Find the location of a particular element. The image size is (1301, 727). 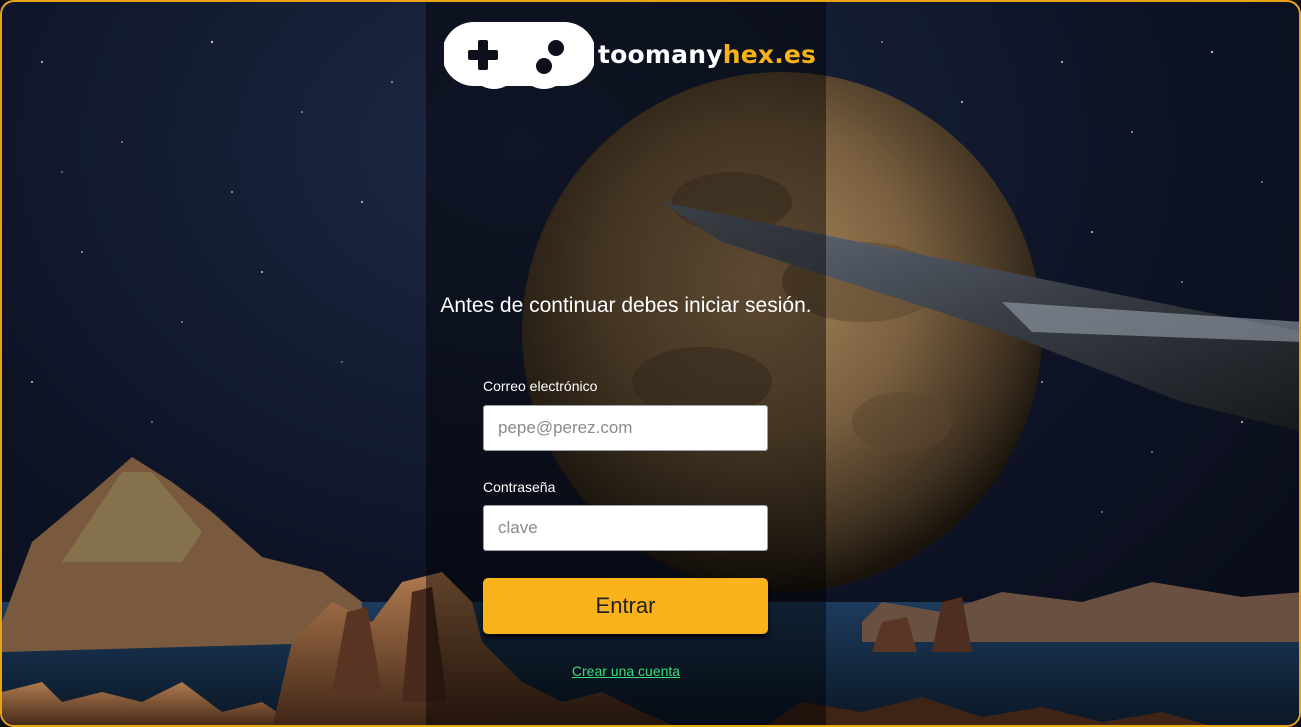

brand-name: toomanyhex.es is located at coordinates (707, 54).